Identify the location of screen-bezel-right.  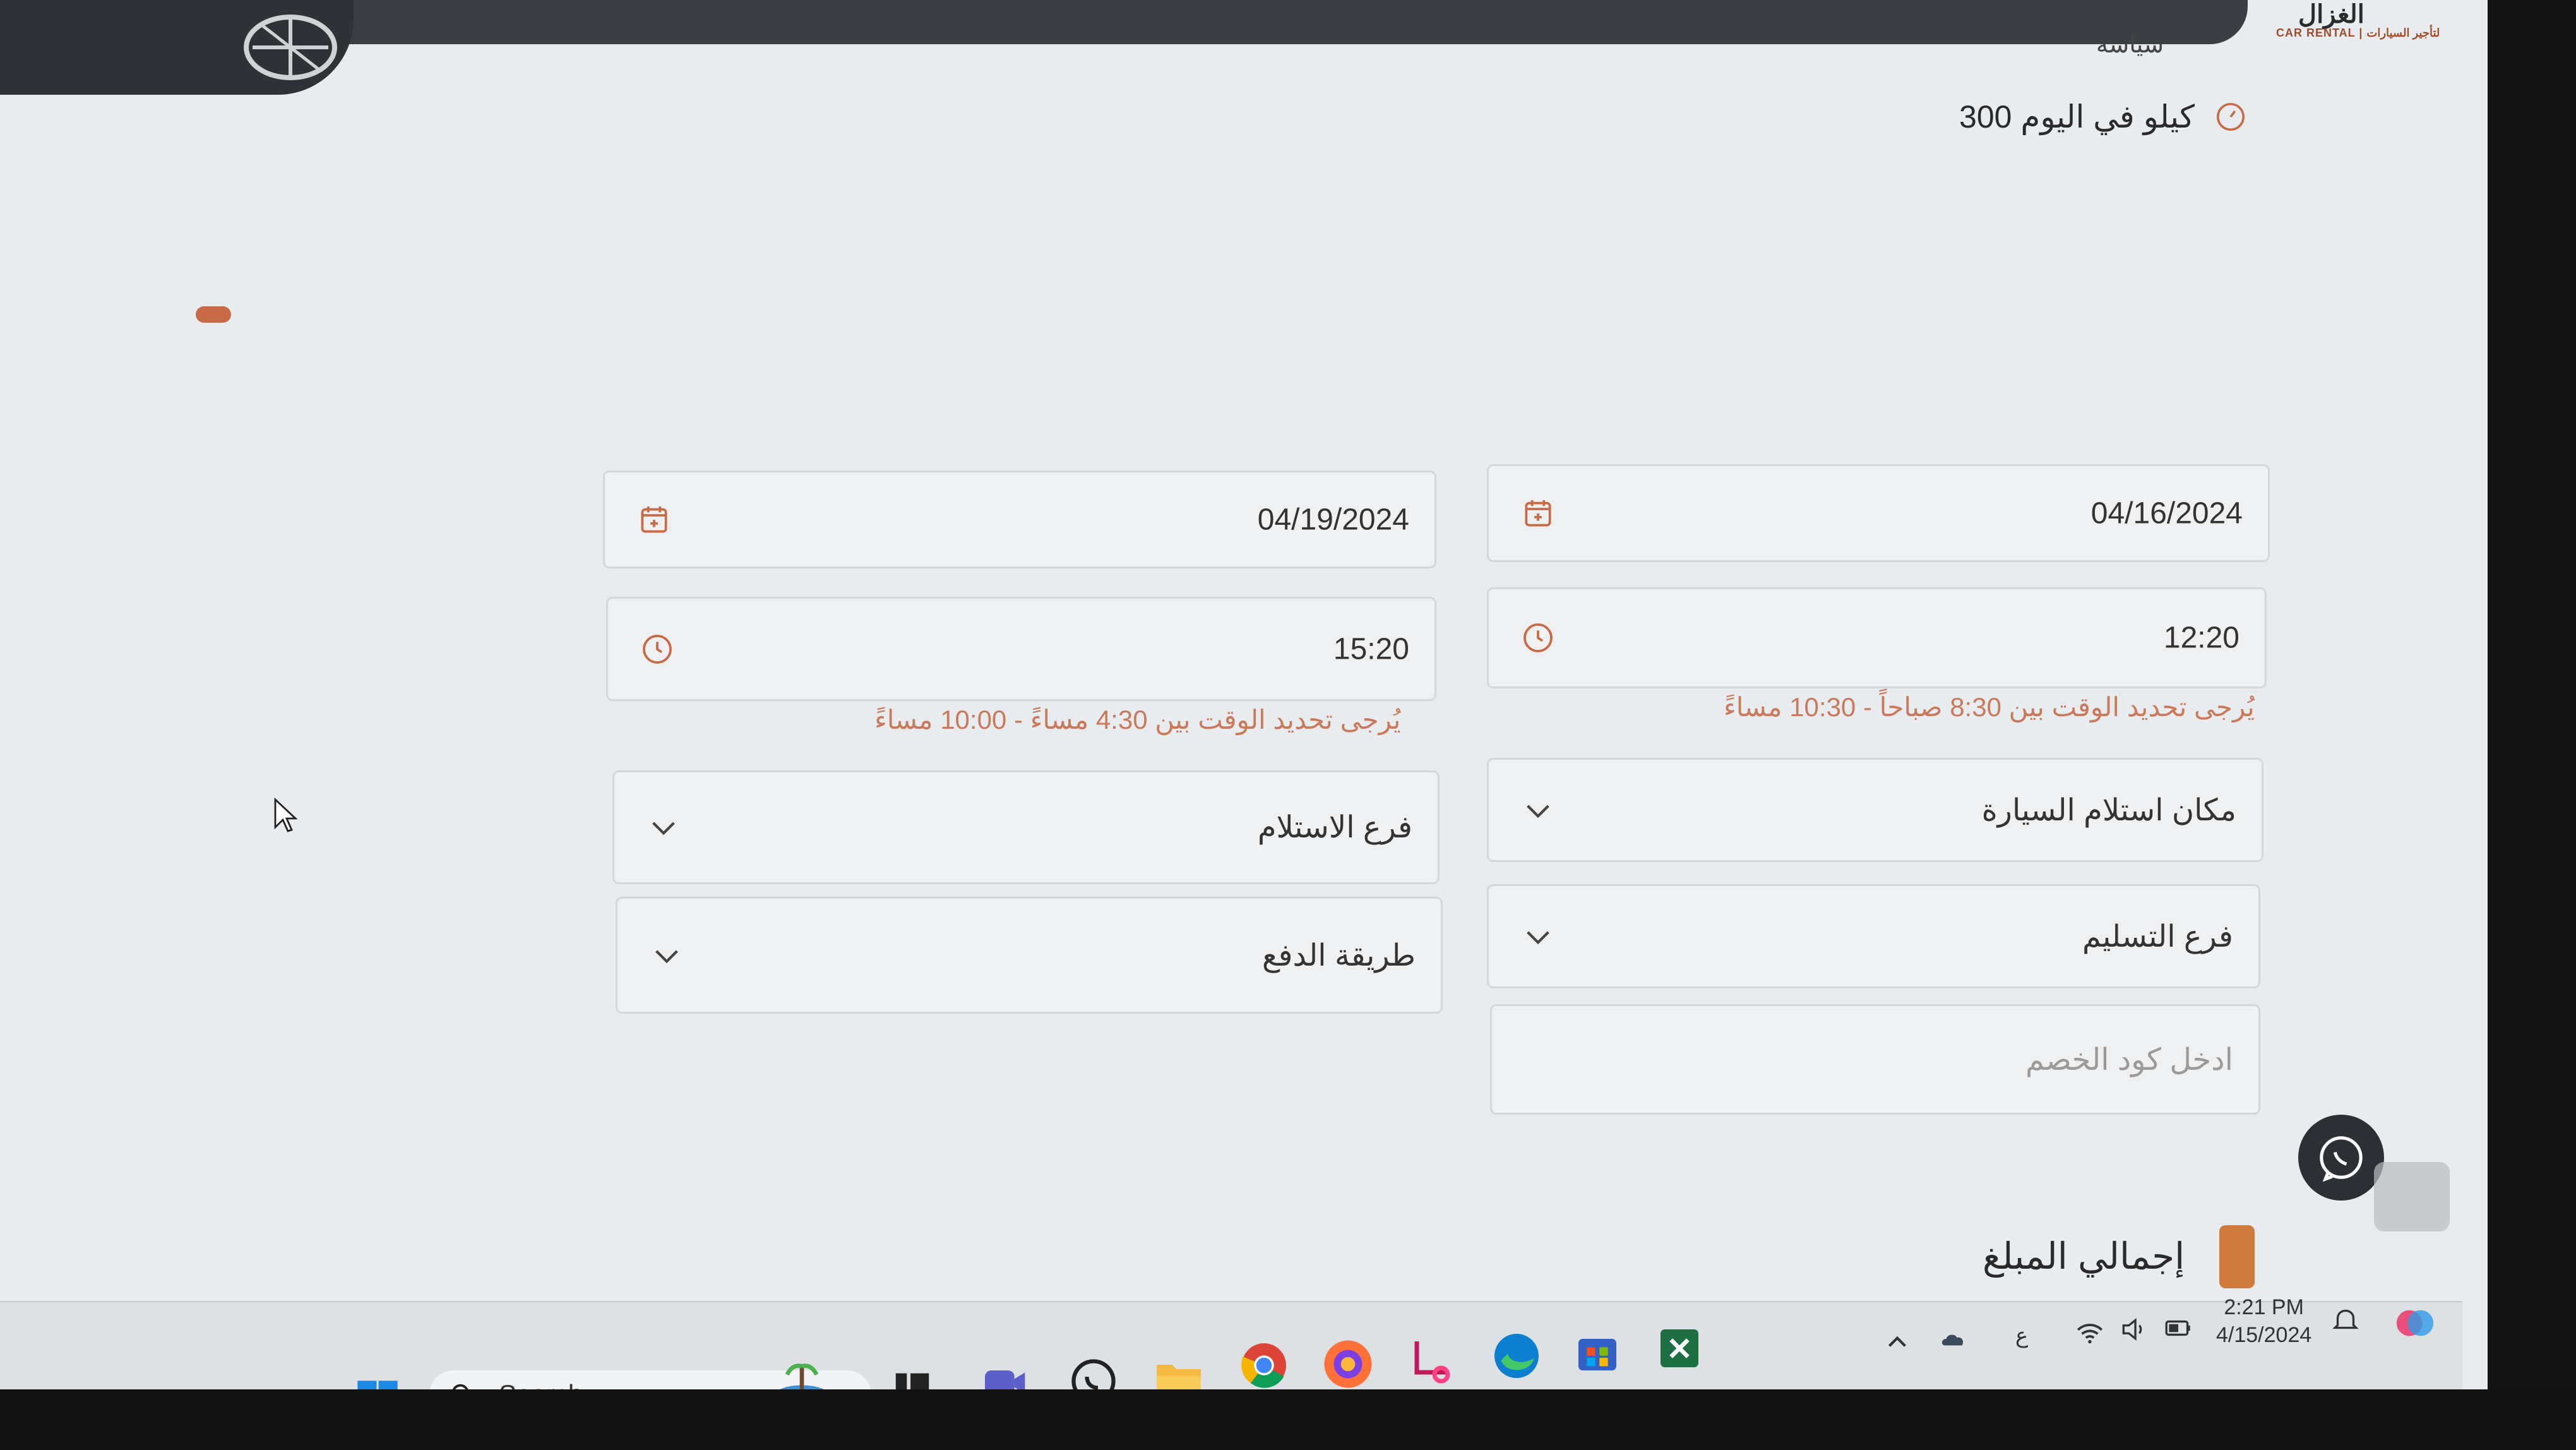
(2532, 725).